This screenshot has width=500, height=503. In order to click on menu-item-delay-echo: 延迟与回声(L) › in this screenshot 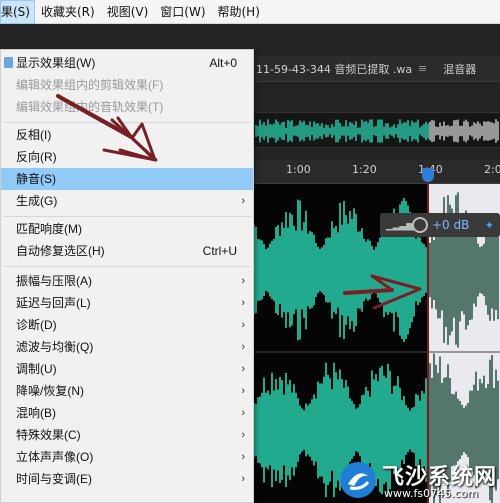, I will do `click(127, 303)`.